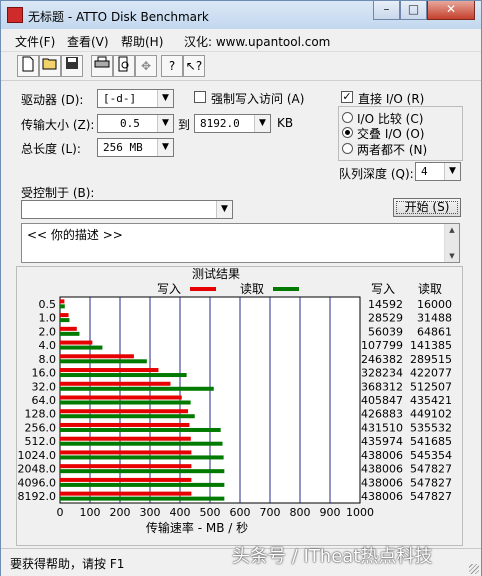 The image size is (482, 576). What do you see at coordinates (135, 147) in the screenshot?
I see `total-length-select: 256 MB ▼` at bounding box center [135, 147].